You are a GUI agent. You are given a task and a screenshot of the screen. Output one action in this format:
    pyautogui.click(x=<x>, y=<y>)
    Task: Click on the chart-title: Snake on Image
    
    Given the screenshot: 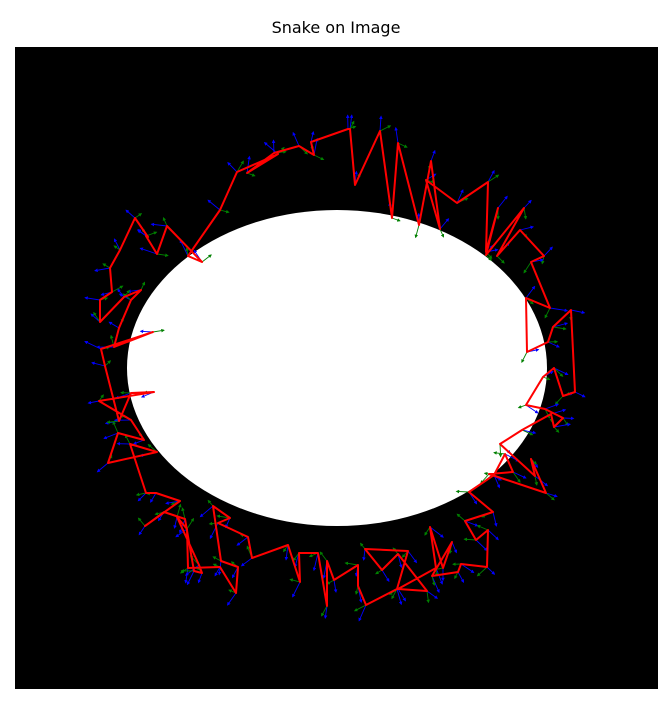 What is the action you would take?
    pyautogui.click(x=336, y=27)
    